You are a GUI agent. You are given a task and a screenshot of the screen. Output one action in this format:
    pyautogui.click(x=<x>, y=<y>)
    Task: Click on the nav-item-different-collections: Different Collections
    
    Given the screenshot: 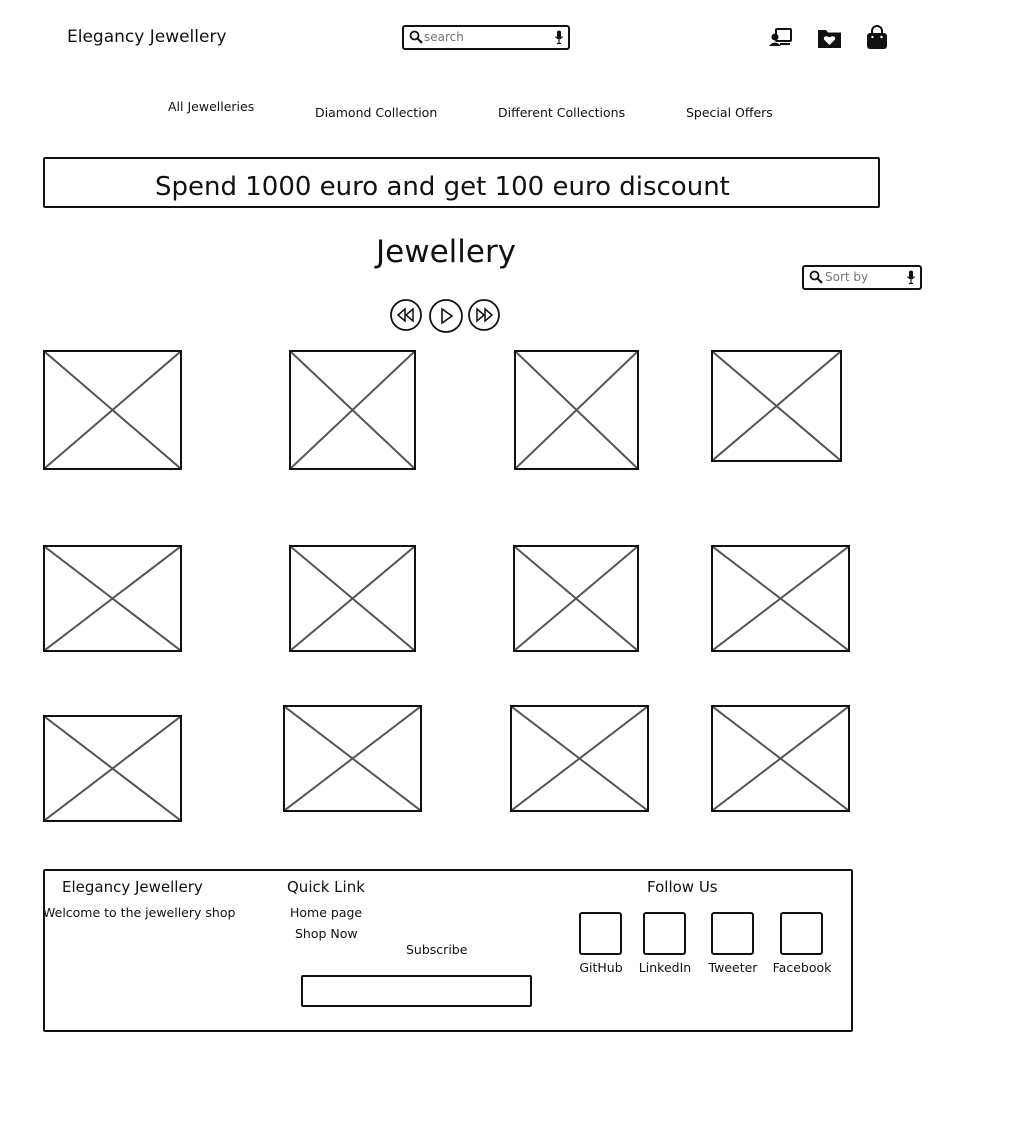 What is the action you would take?
    pyautogui.click(x=561, y=112)
    